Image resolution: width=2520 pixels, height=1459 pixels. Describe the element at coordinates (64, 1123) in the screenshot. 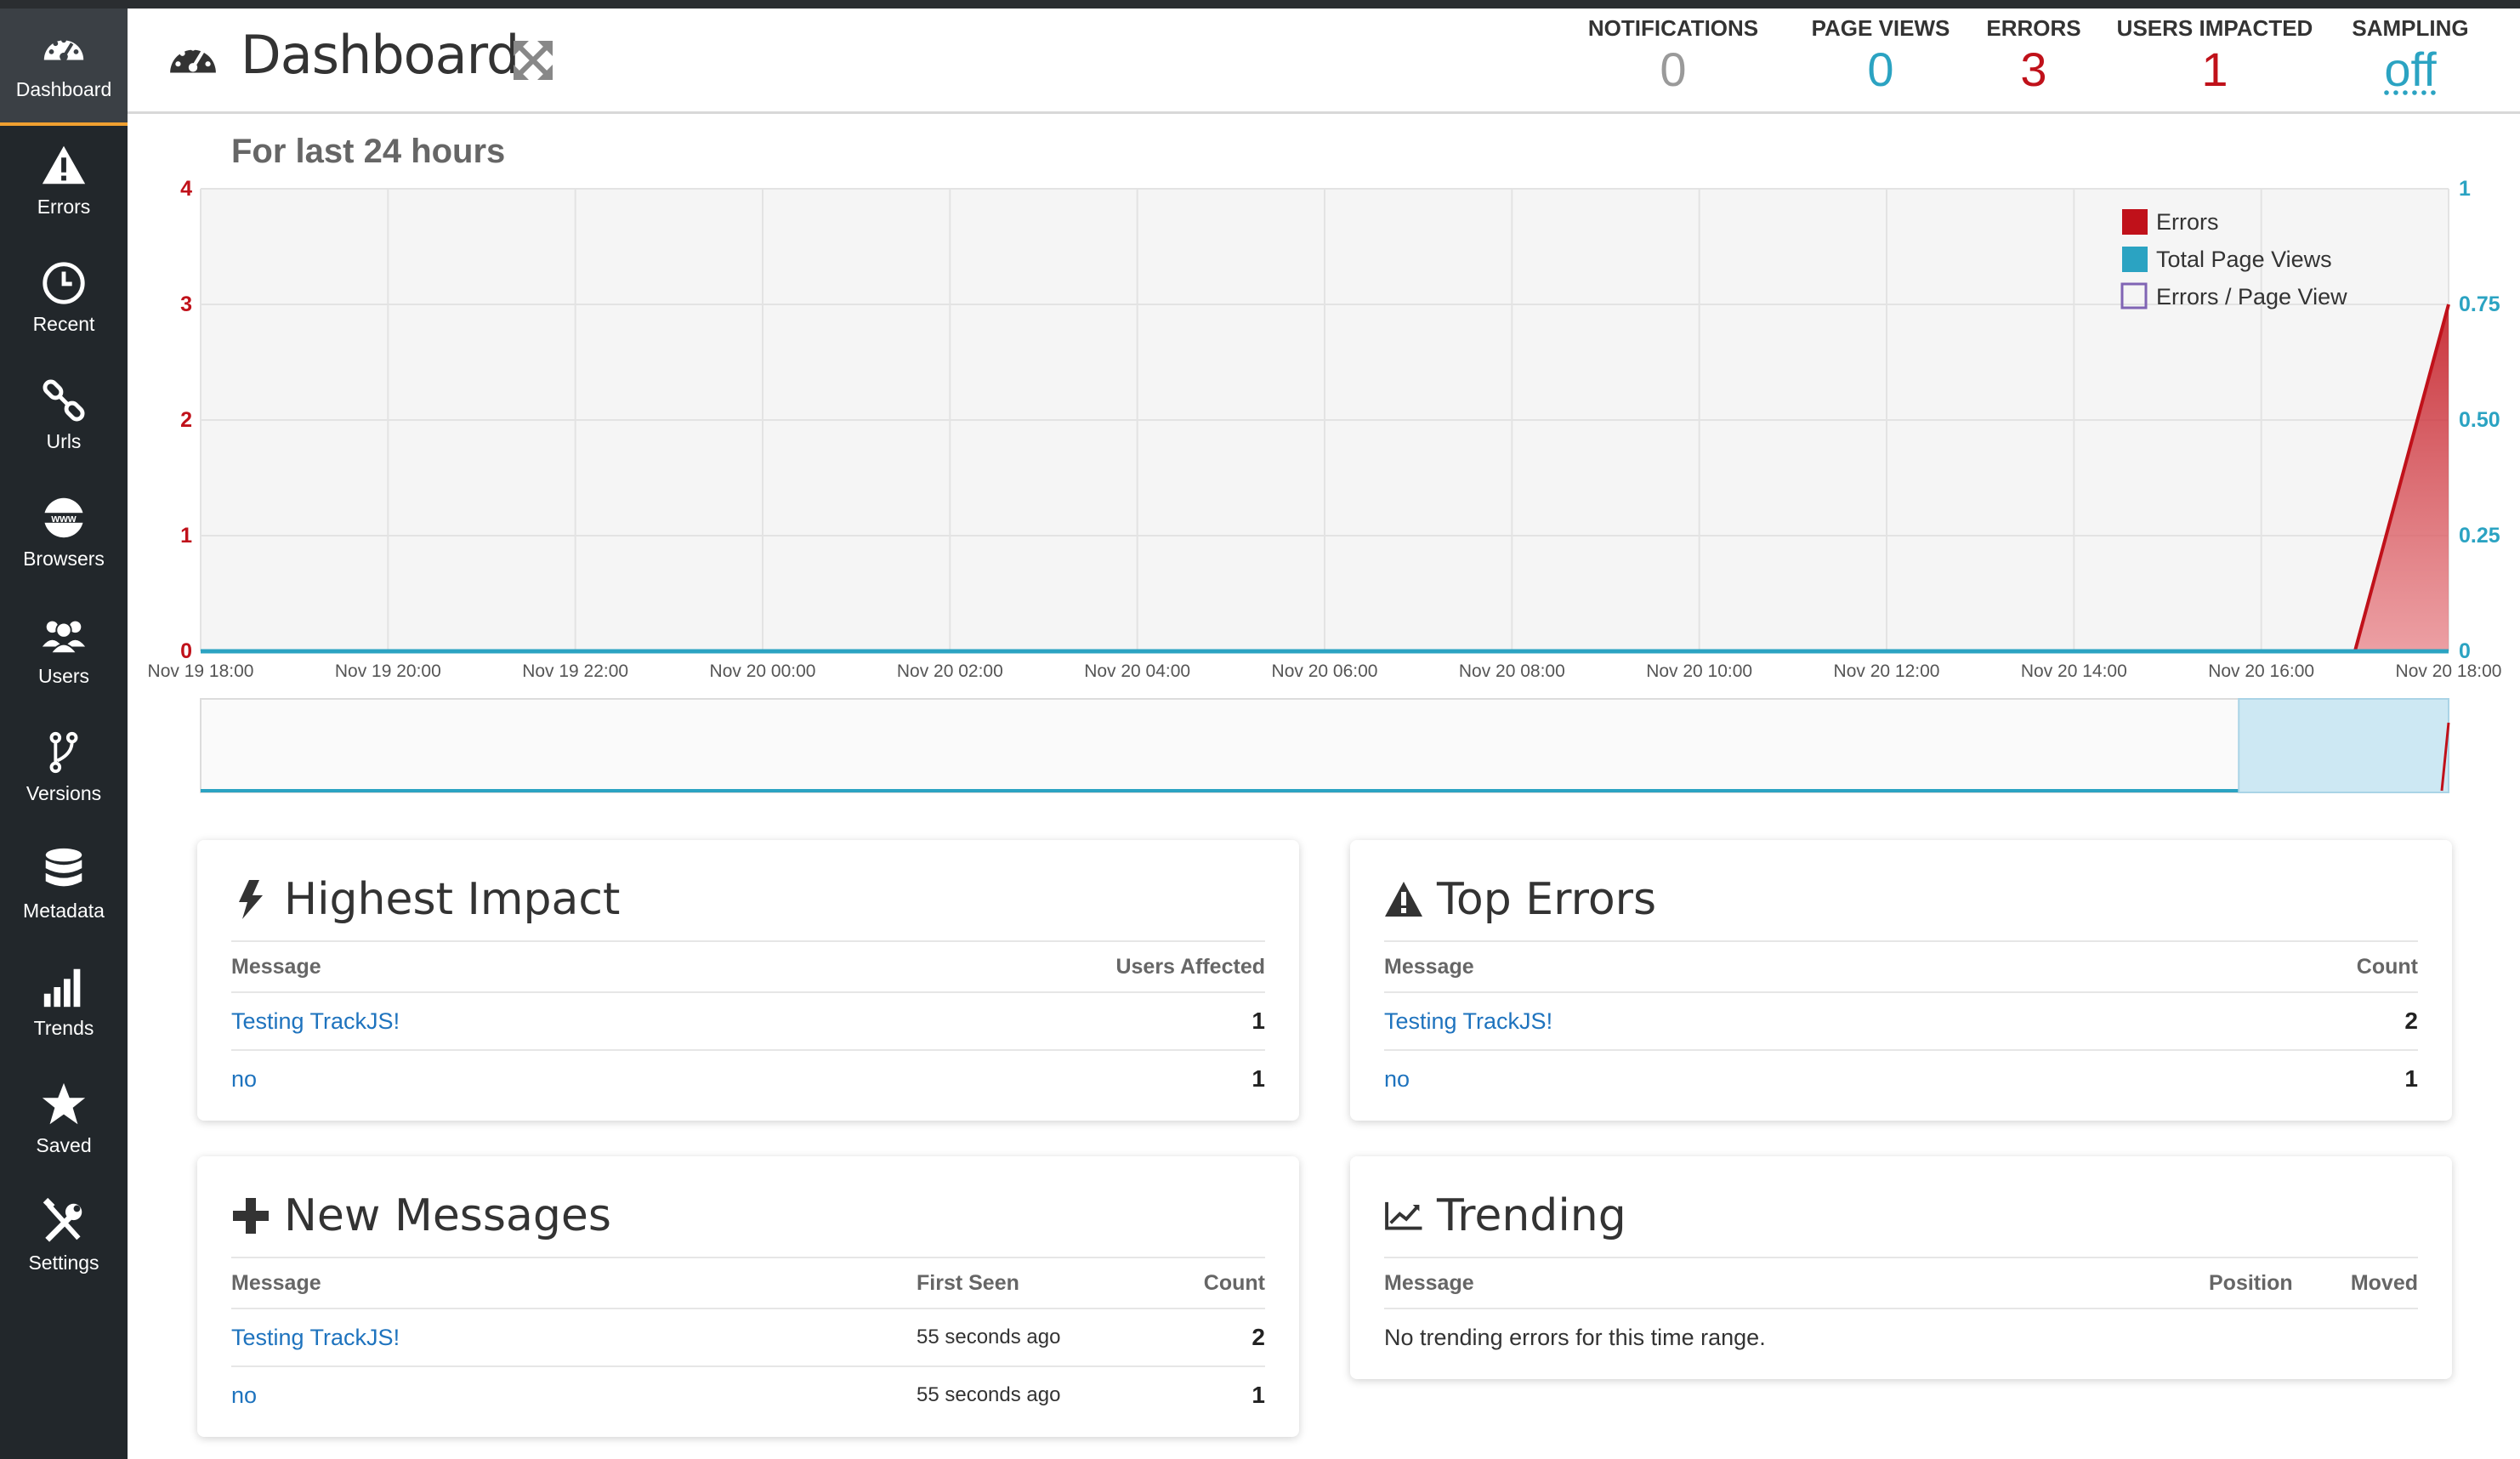

I see `sidebar-item-saved: Saved` at that location.